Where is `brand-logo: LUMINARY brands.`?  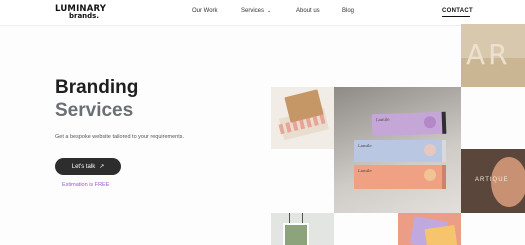
brand-logo: LUMINARY brands. is located at coordinates (80, 12).